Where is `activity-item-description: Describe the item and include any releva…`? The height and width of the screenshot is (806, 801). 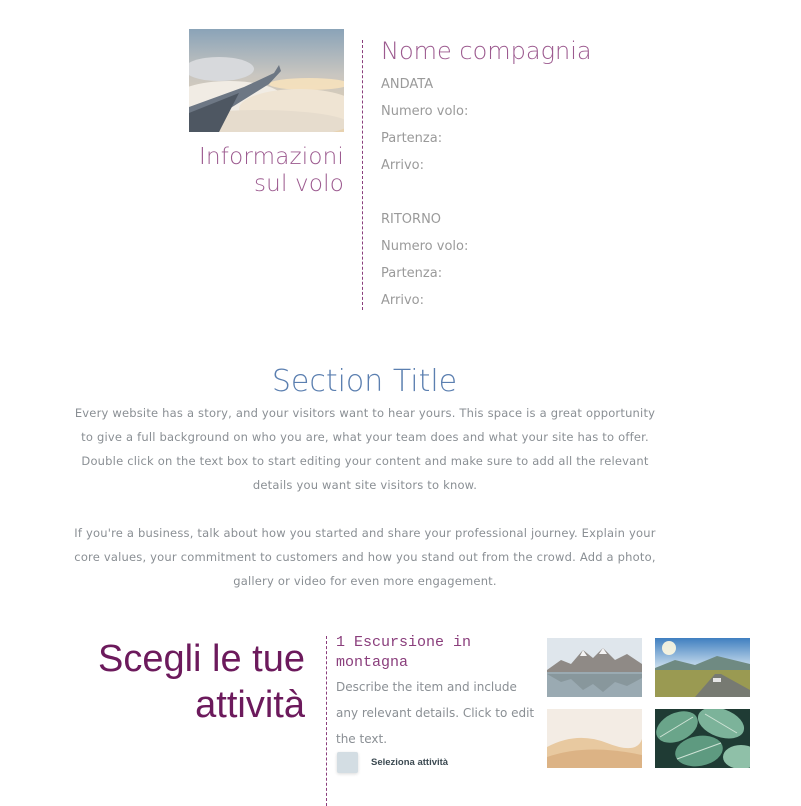
activity-item-description: Describe the item and include any releva… is located at coordinates (435, 713).